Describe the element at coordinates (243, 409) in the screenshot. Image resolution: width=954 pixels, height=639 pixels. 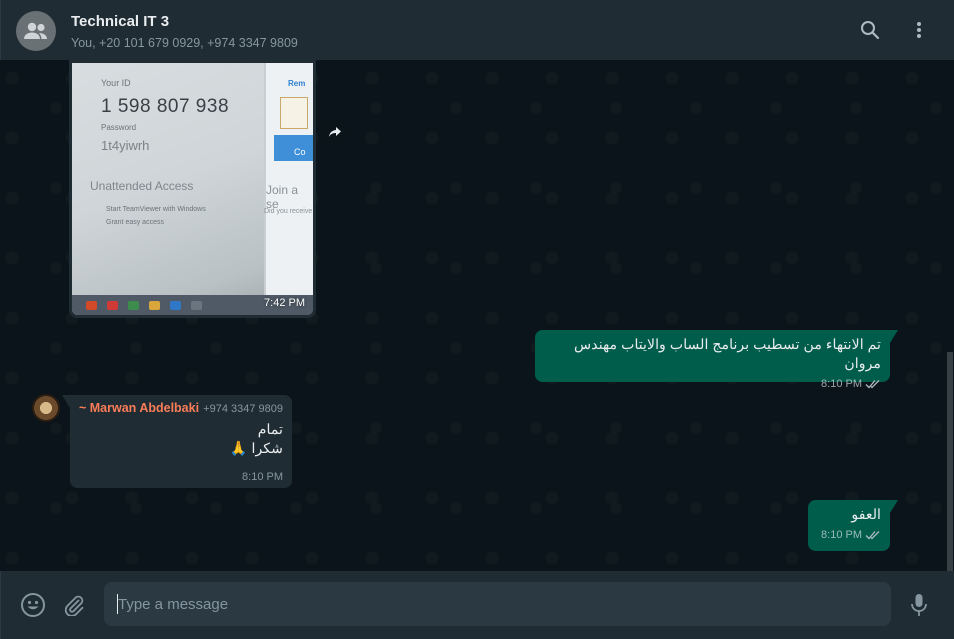
I see `sender-phone: +974 3347 9809` at that location.